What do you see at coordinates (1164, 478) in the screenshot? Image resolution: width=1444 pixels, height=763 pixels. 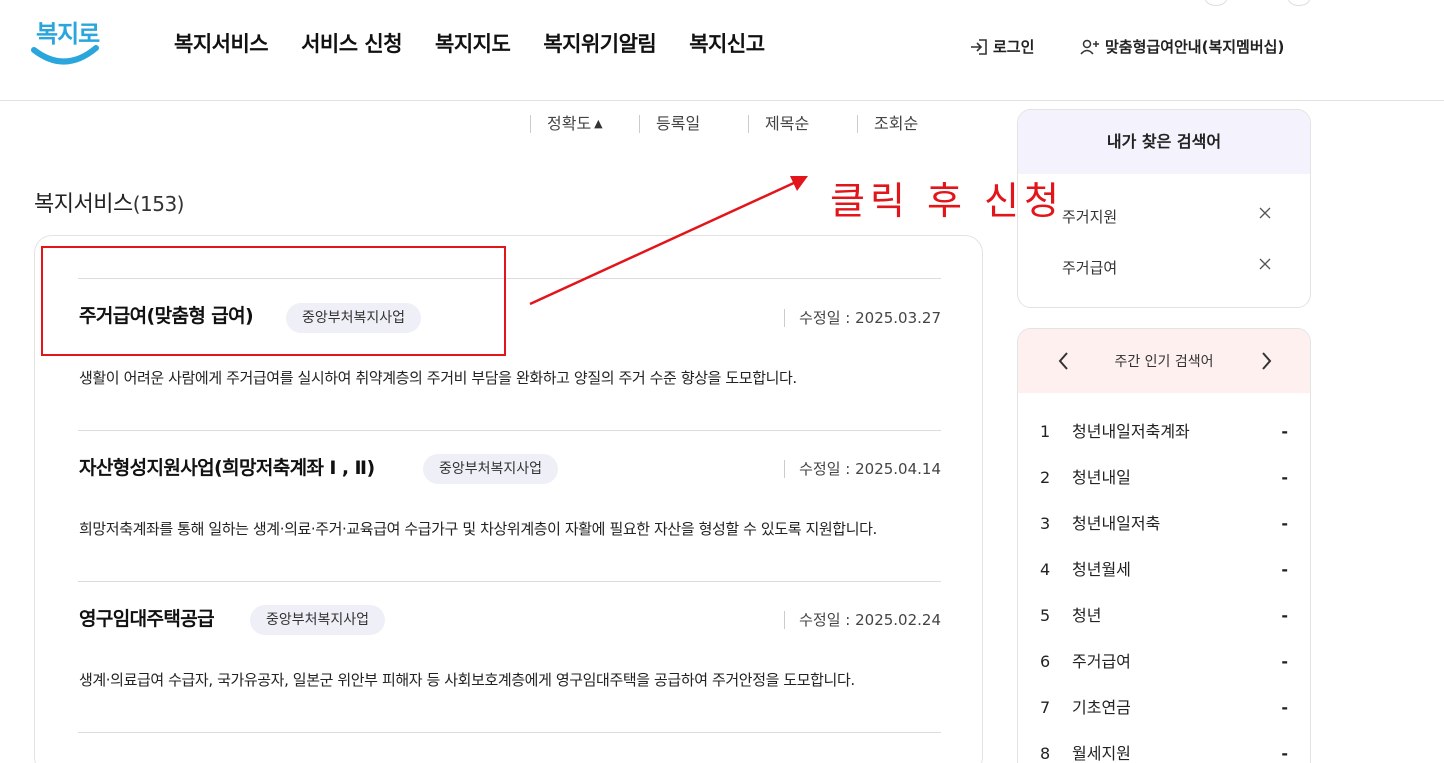 I see `popular-item: 2 청년내일 -` at bounding box center [1164, 478].